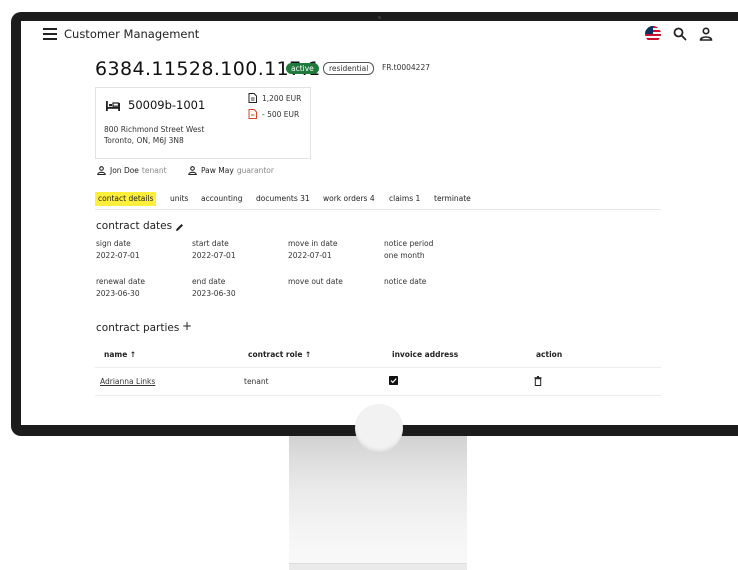 The width and height of the screenshot is (738, 570). Describe the element at coordinates (167, 105) in the screenshot. I see `unit-code: 50009b-1001` at that location.